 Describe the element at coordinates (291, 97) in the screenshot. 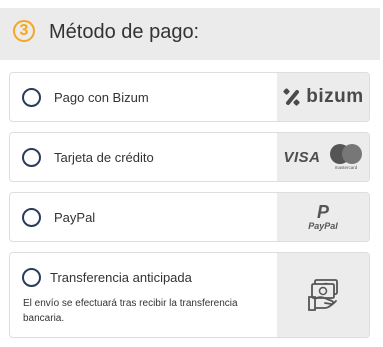

I see `bizum-symbol-icon` at that location.